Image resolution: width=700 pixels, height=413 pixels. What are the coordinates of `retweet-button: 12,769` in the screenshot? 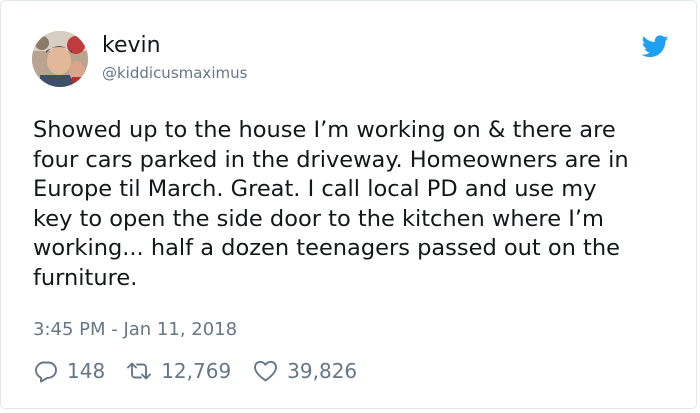 It's located at (178, 371).